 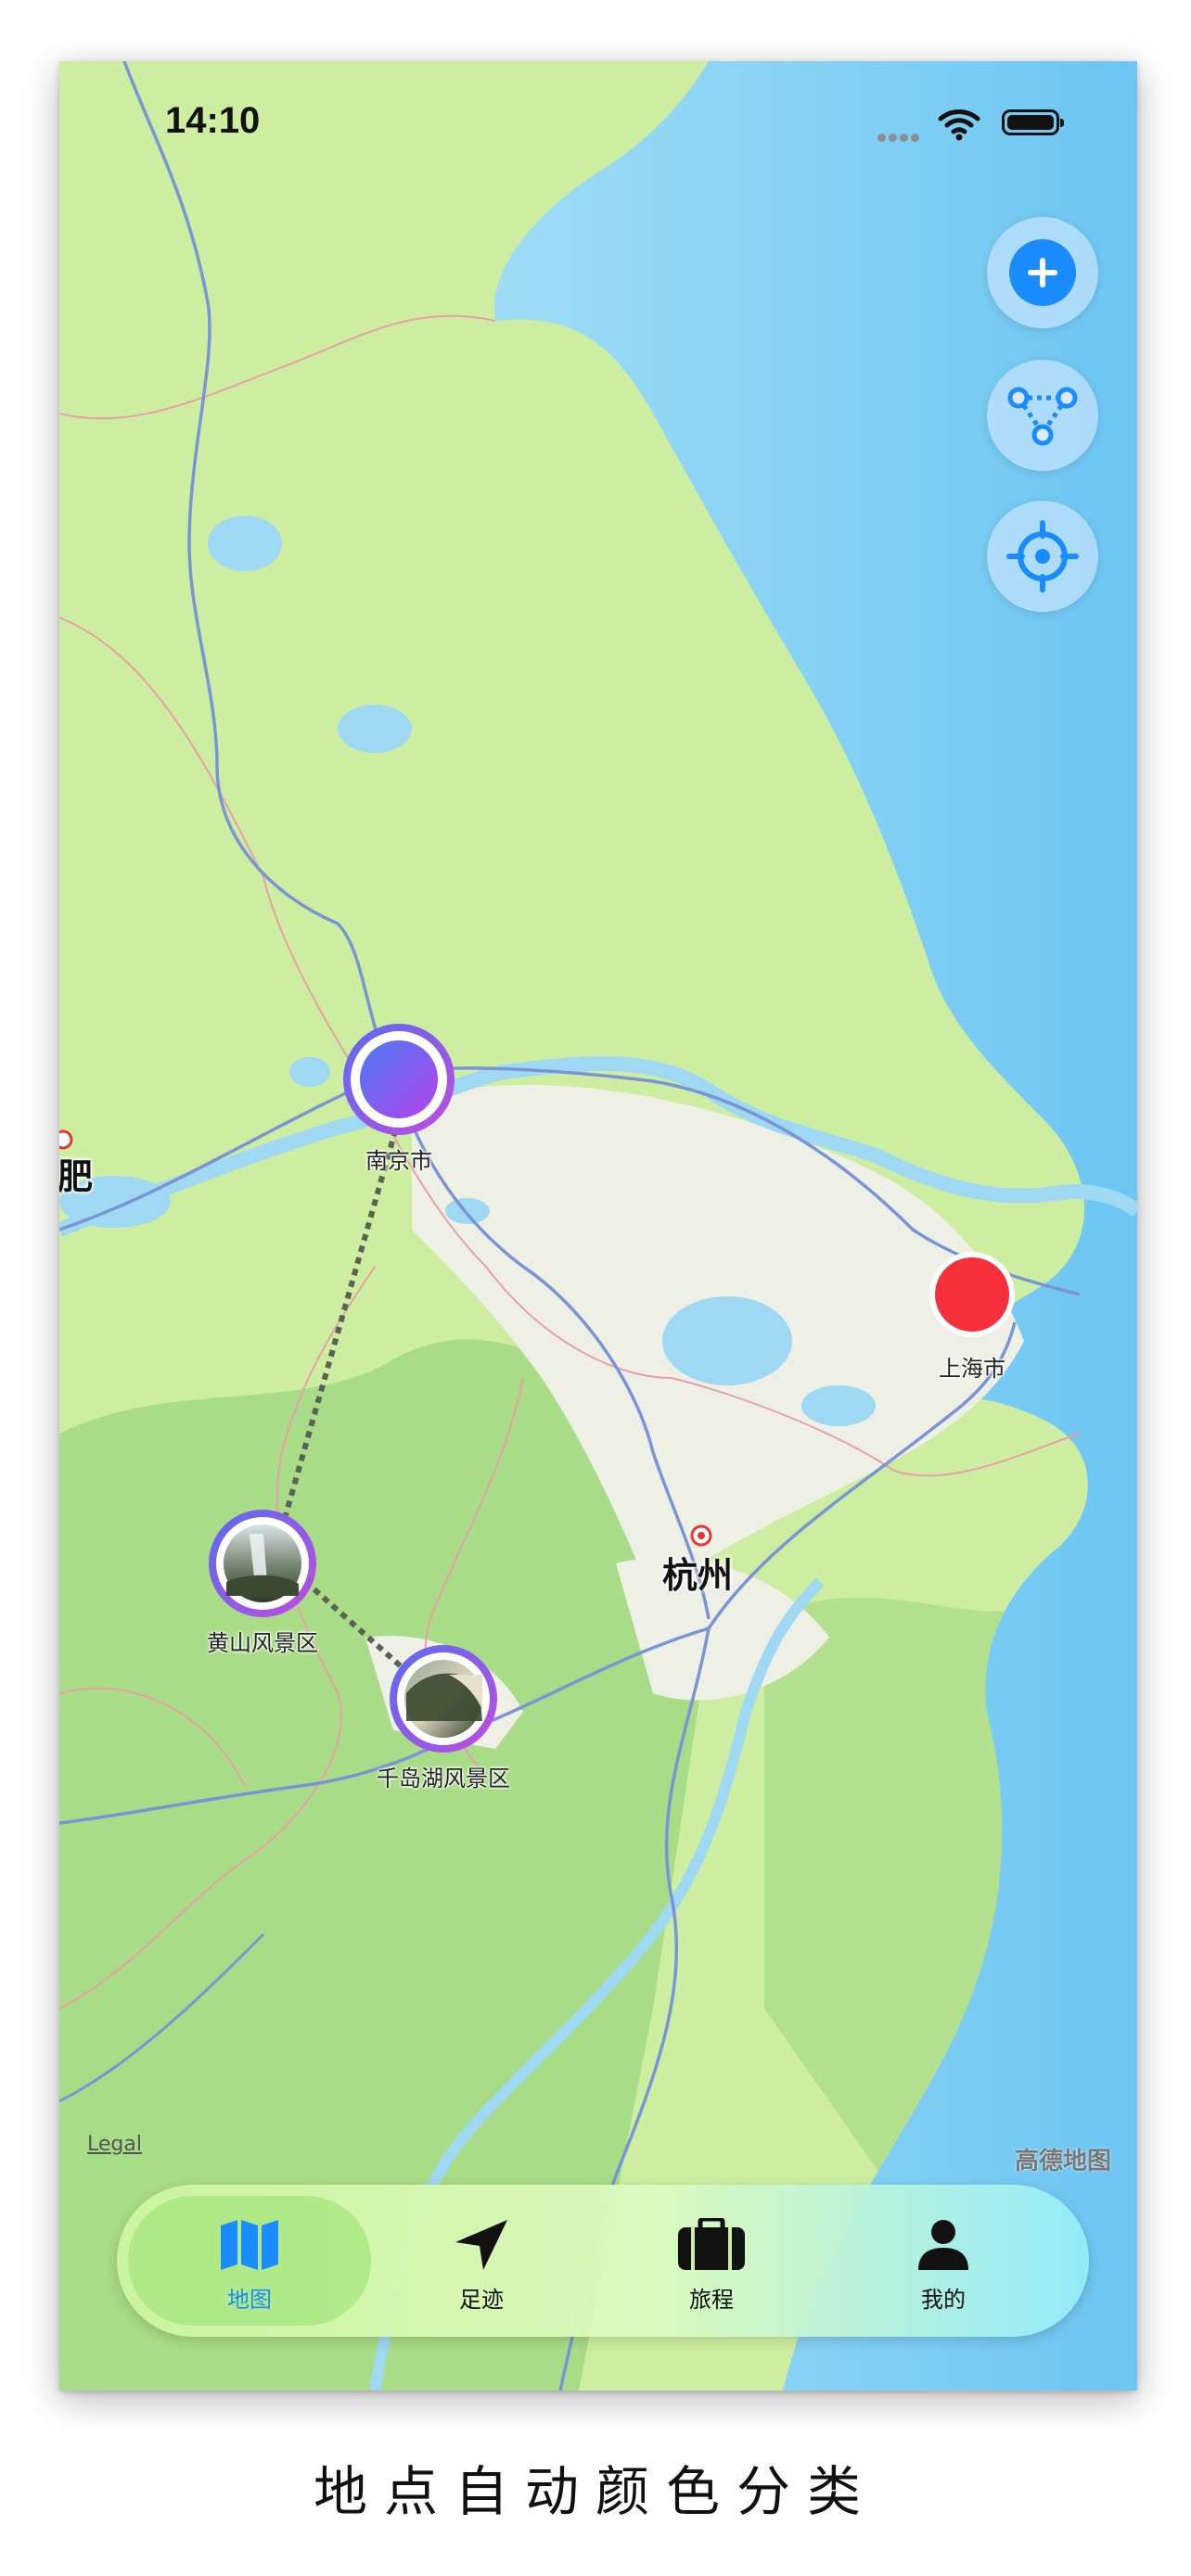 I want to click on crosshair-icon, so click(x=1042, y=556).